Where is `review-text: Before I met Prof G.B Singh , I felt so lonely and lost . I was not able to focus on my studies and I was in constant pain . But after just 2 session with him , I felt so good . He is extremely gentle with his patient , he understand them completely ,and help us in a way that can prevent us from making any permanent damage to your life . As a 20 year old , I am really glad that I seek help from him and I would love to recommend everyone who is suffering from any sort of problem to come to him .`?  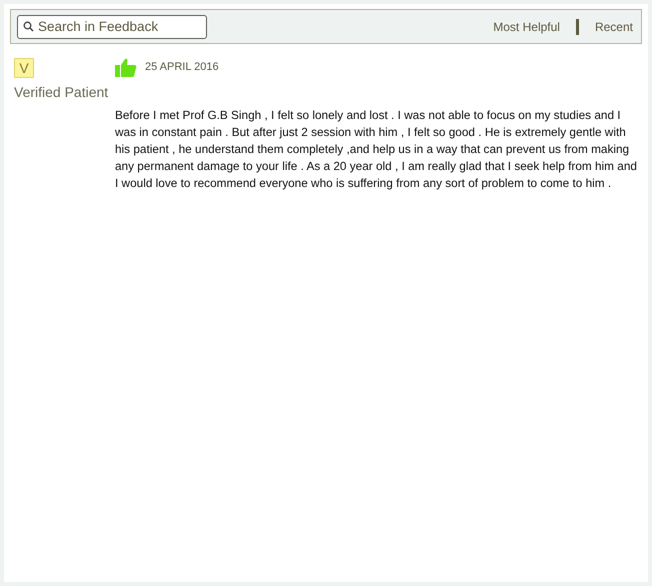
review-text: Before I met Prof G.B Singh , I felt so lonely and lost . I was not able to focus on my studies and I was in constant pain . But after just 2 session with him , I felt so good . He is extremely gentle with his patient , he understand them completely ,and help us in a way that can prevent us from making any permanent damage to your life . As a 20 year old , I am really glad that I seek help from him and I would love to recommend everyone who is suffering from any sort of problem to come to him . is located at coordinates (376, 149).